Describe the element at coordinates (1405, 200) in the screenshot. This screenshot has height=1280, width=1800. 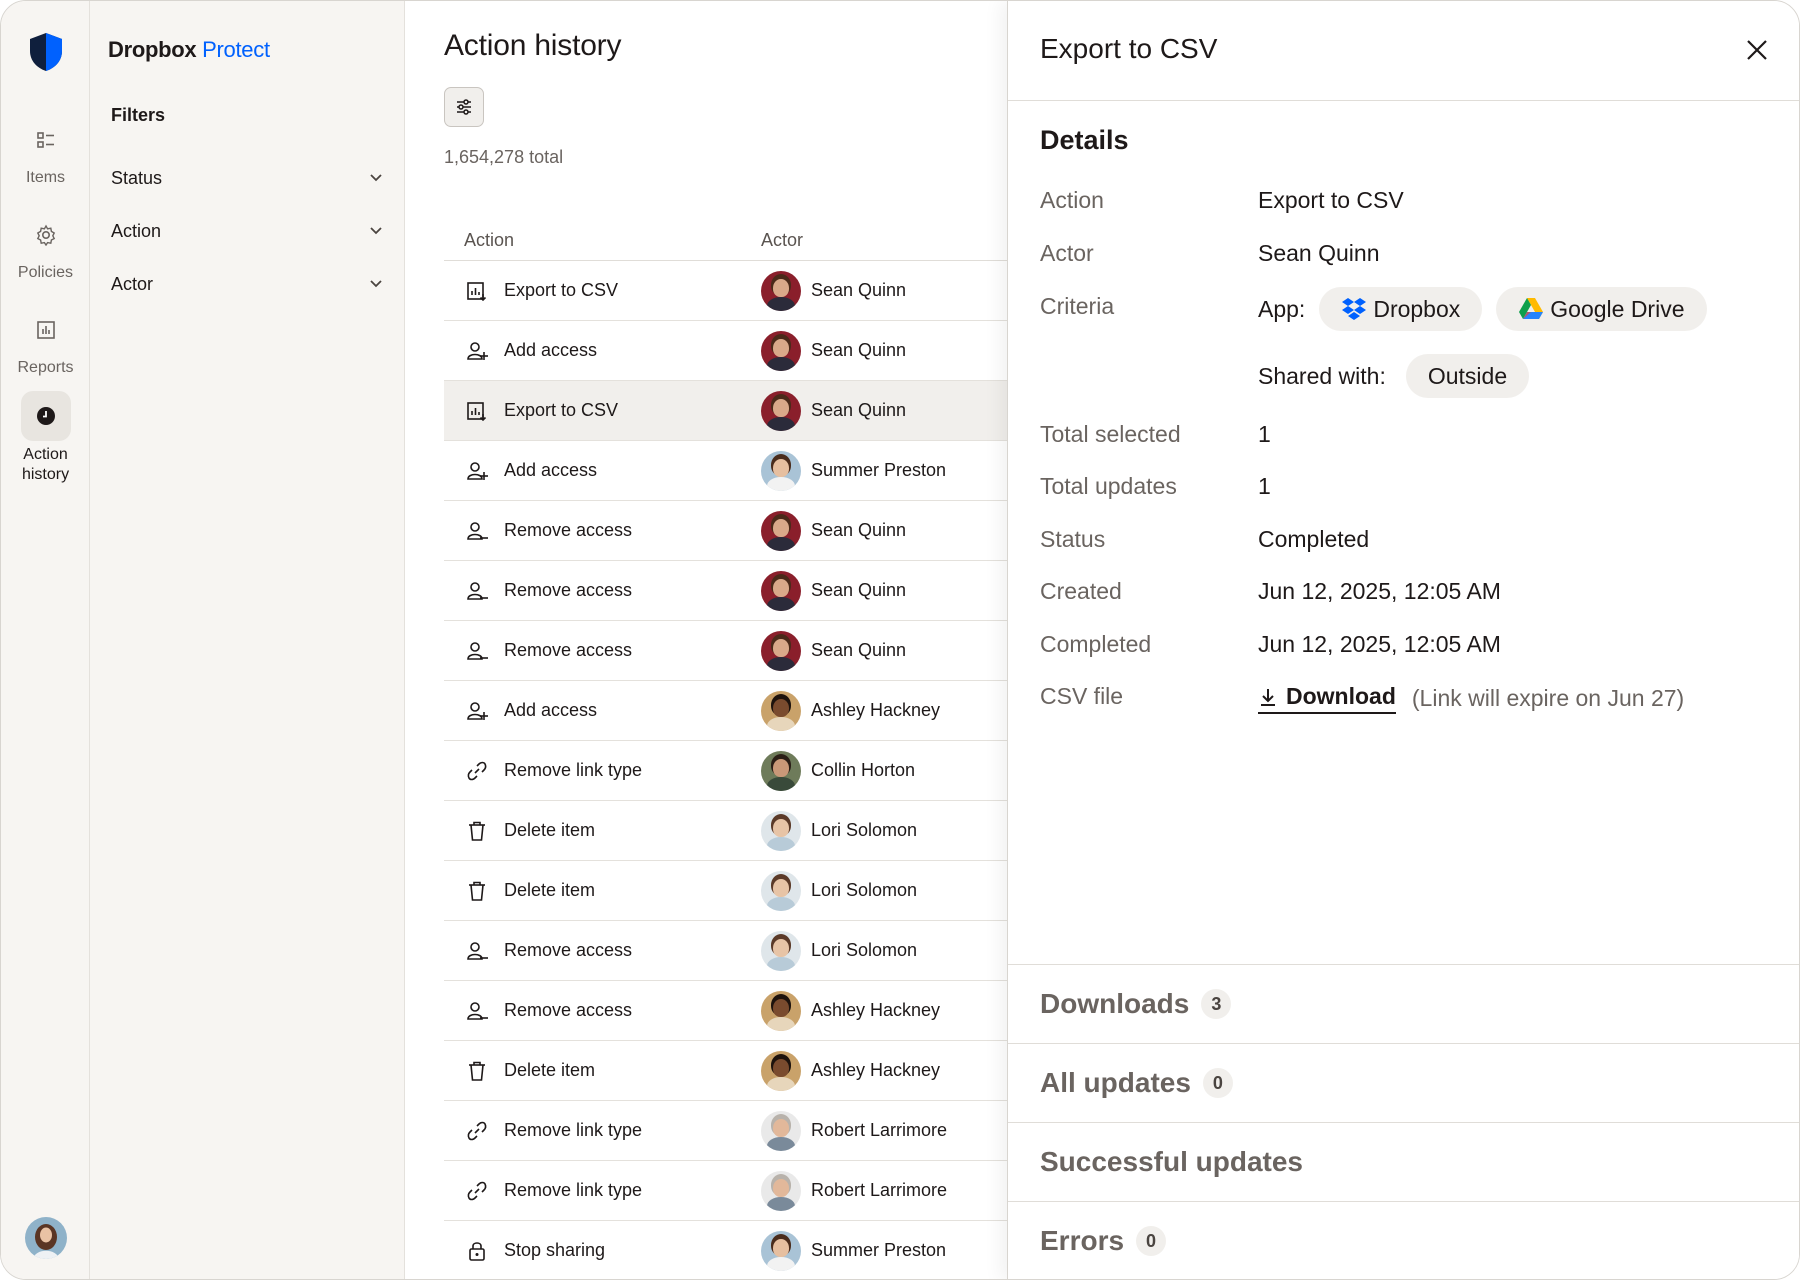
I see `detail-row-action: Action Export to CSV` at that location.